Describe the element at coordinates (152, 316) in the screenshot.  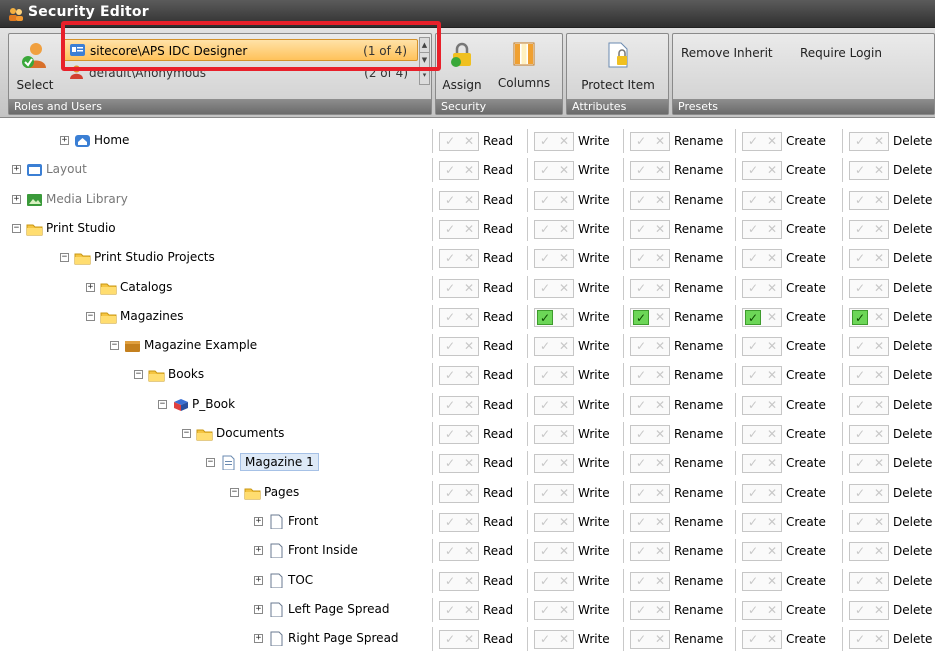
I see `tree-node-label: Magazines` at that location.